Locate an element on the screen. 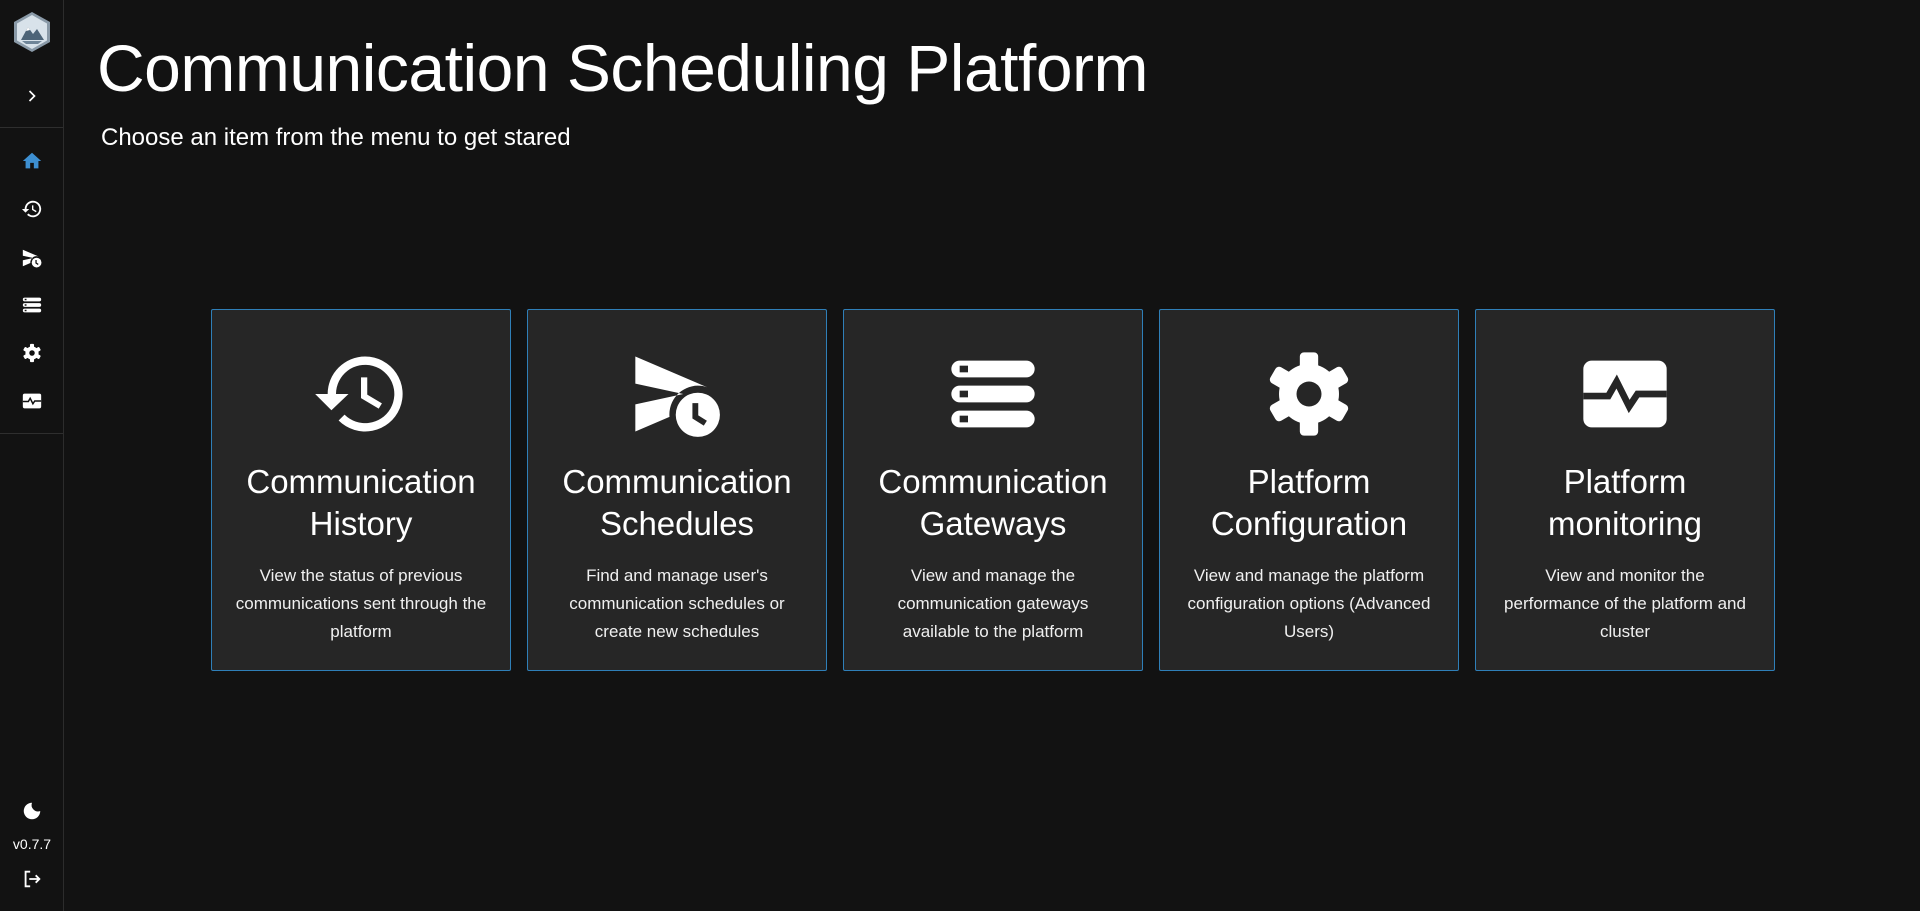 Image resolution: width=1920 pixels, height=911 pixels. moon-icon is located at coordinates (32, 811).